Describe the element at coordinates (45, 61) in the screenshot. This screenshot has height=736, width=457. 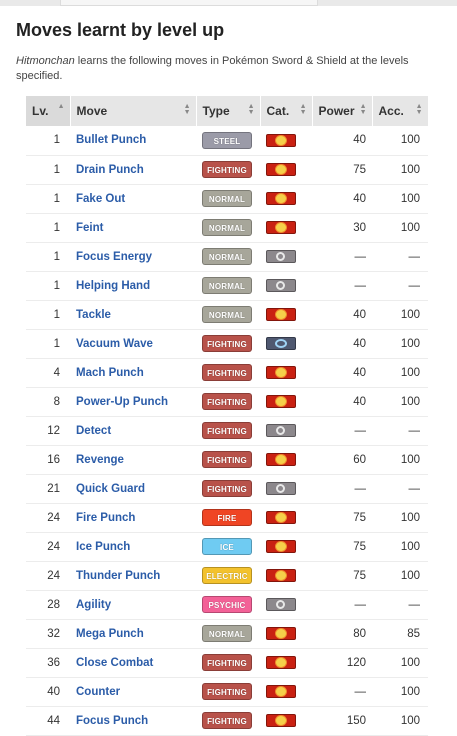
I see `pokemon-name: Hitmonchan` at that location.